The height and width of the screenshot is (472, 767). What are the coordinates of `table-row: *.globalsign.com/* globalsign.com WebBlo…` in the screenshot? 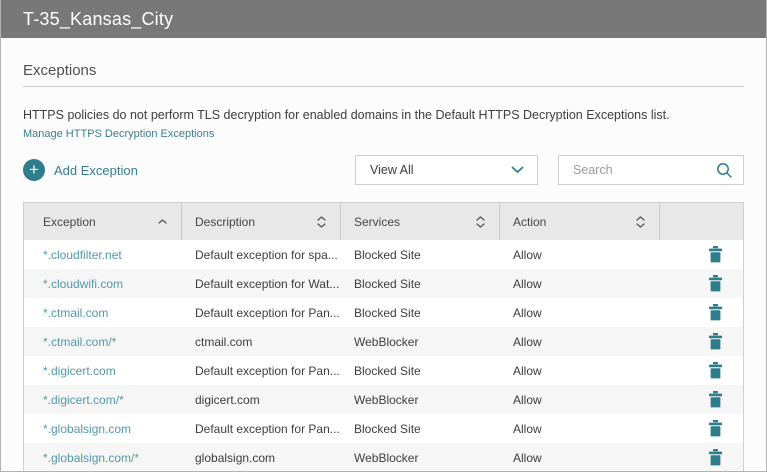 It's located at (383, 457).